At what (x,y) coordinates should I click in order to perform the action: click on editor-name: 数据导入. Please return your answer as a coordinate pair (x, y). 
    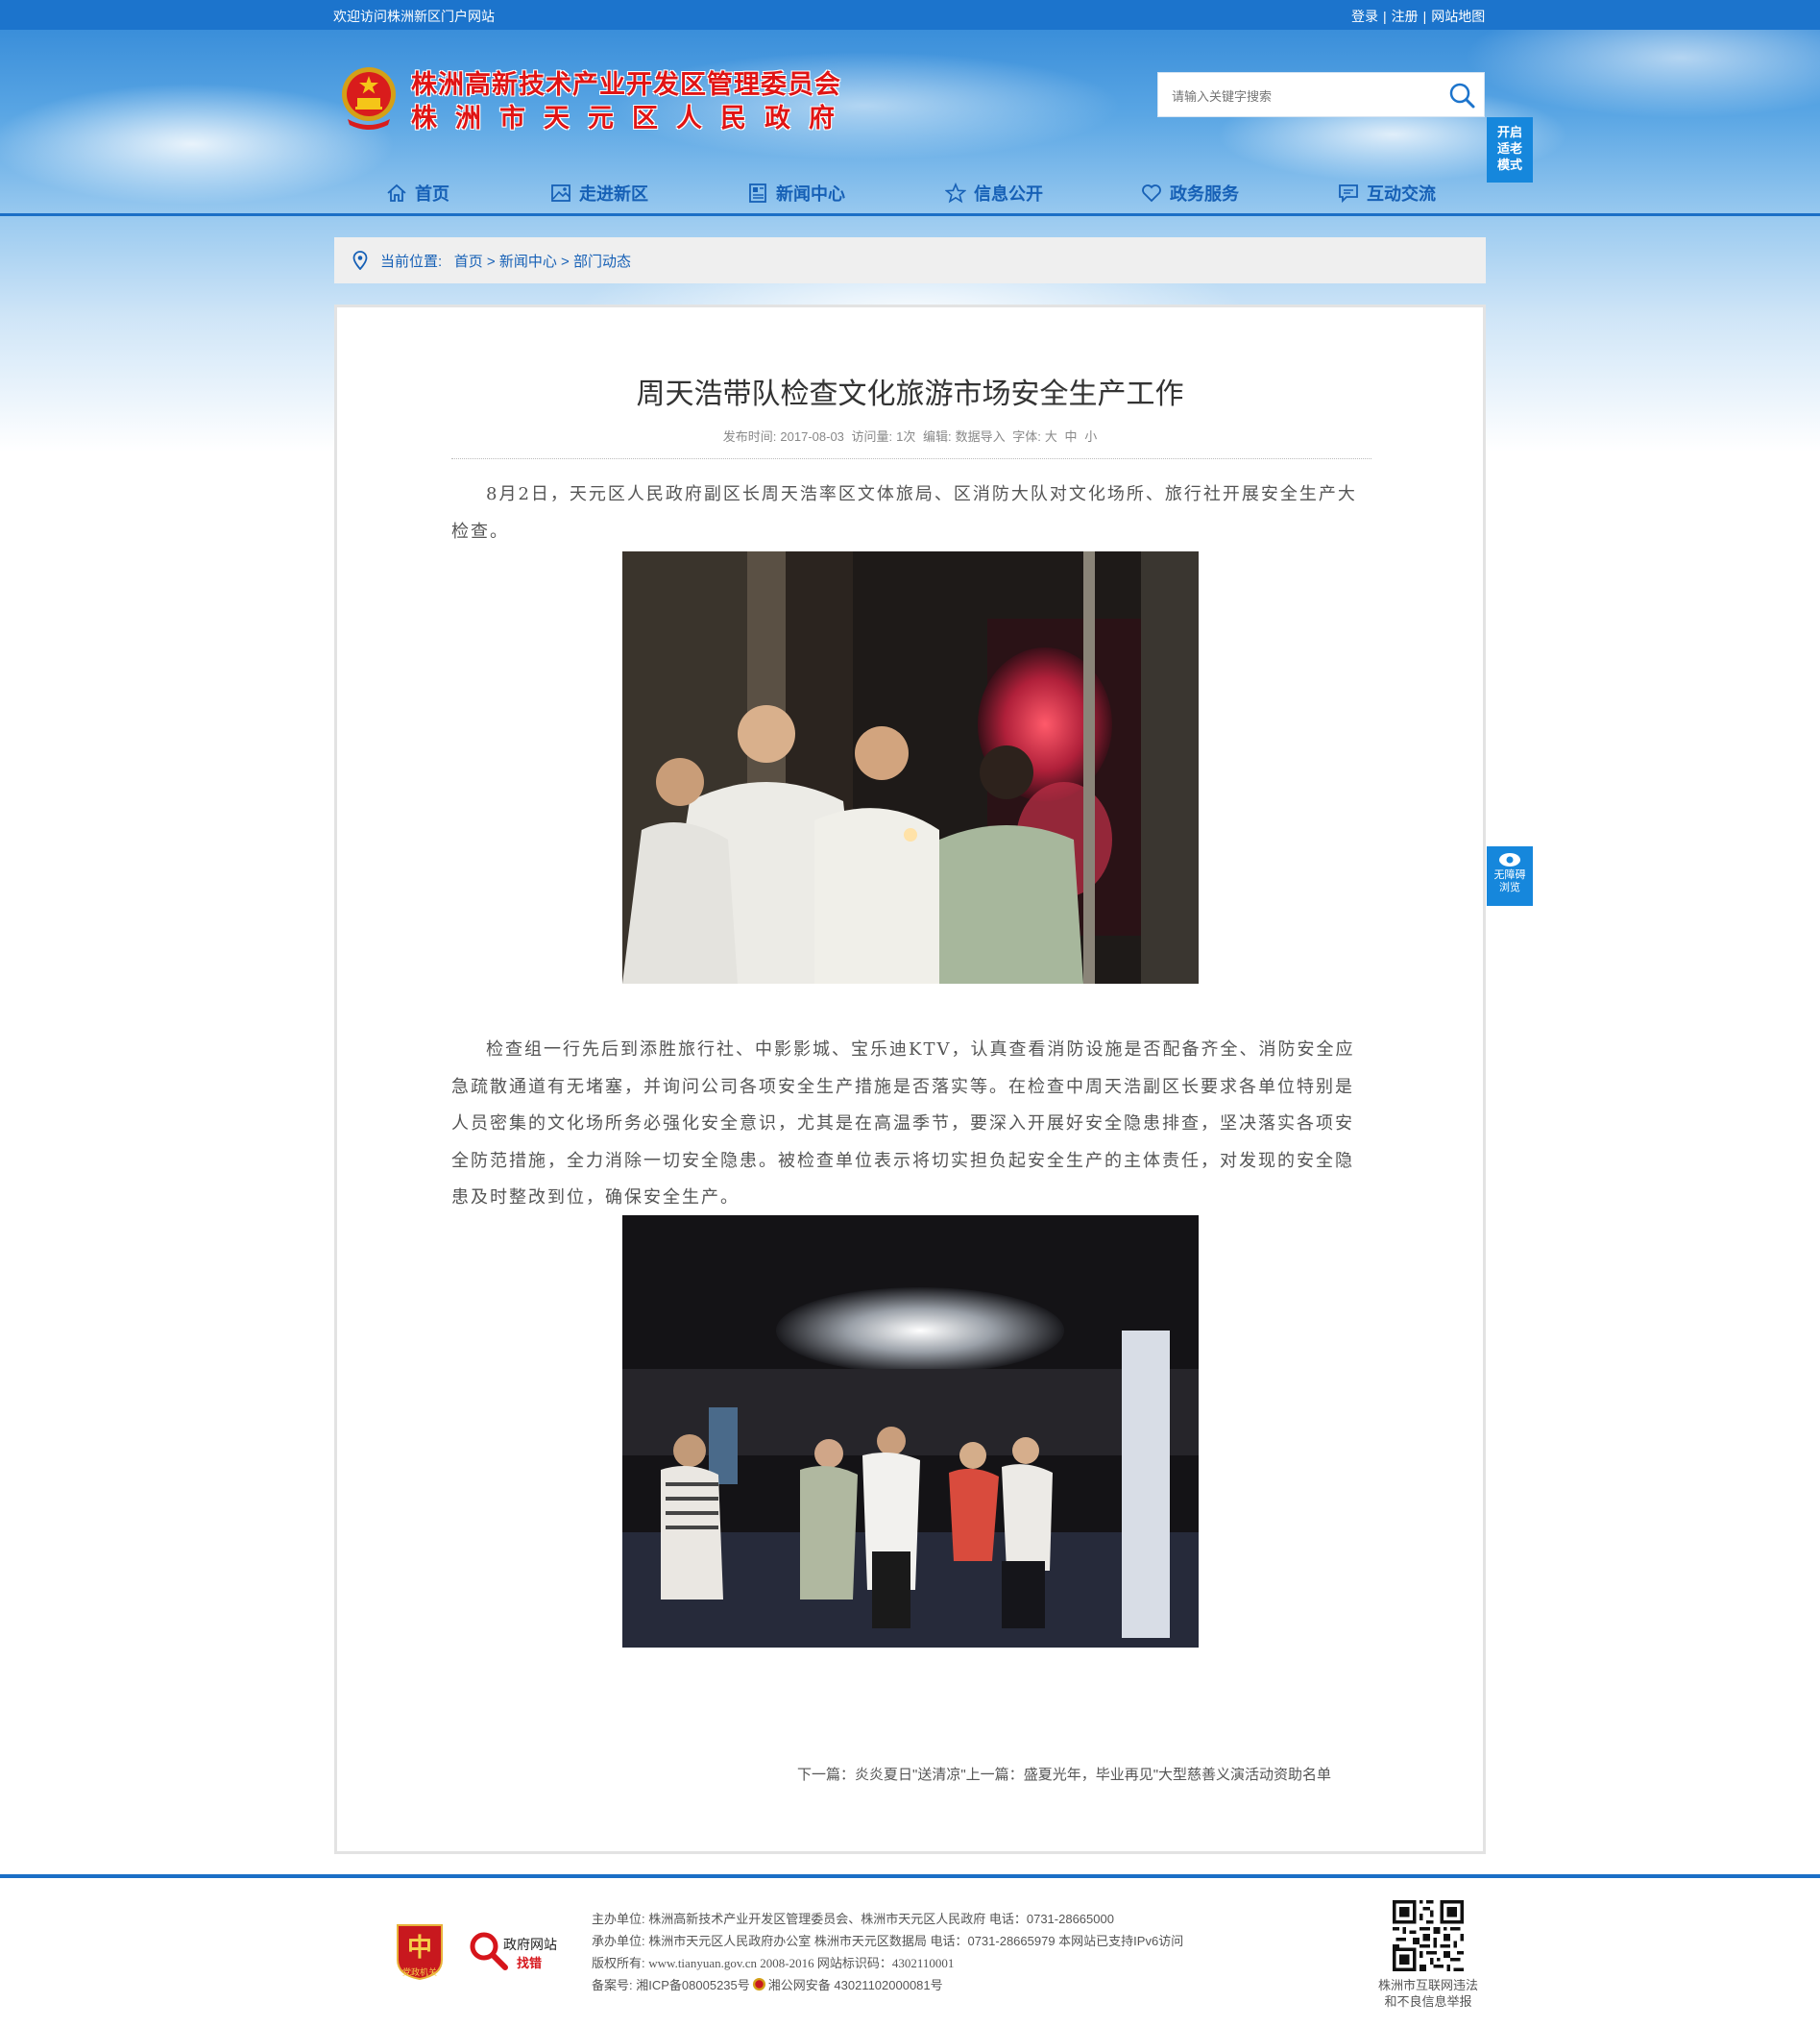
    Looking at the image, I should click on (981, 436).